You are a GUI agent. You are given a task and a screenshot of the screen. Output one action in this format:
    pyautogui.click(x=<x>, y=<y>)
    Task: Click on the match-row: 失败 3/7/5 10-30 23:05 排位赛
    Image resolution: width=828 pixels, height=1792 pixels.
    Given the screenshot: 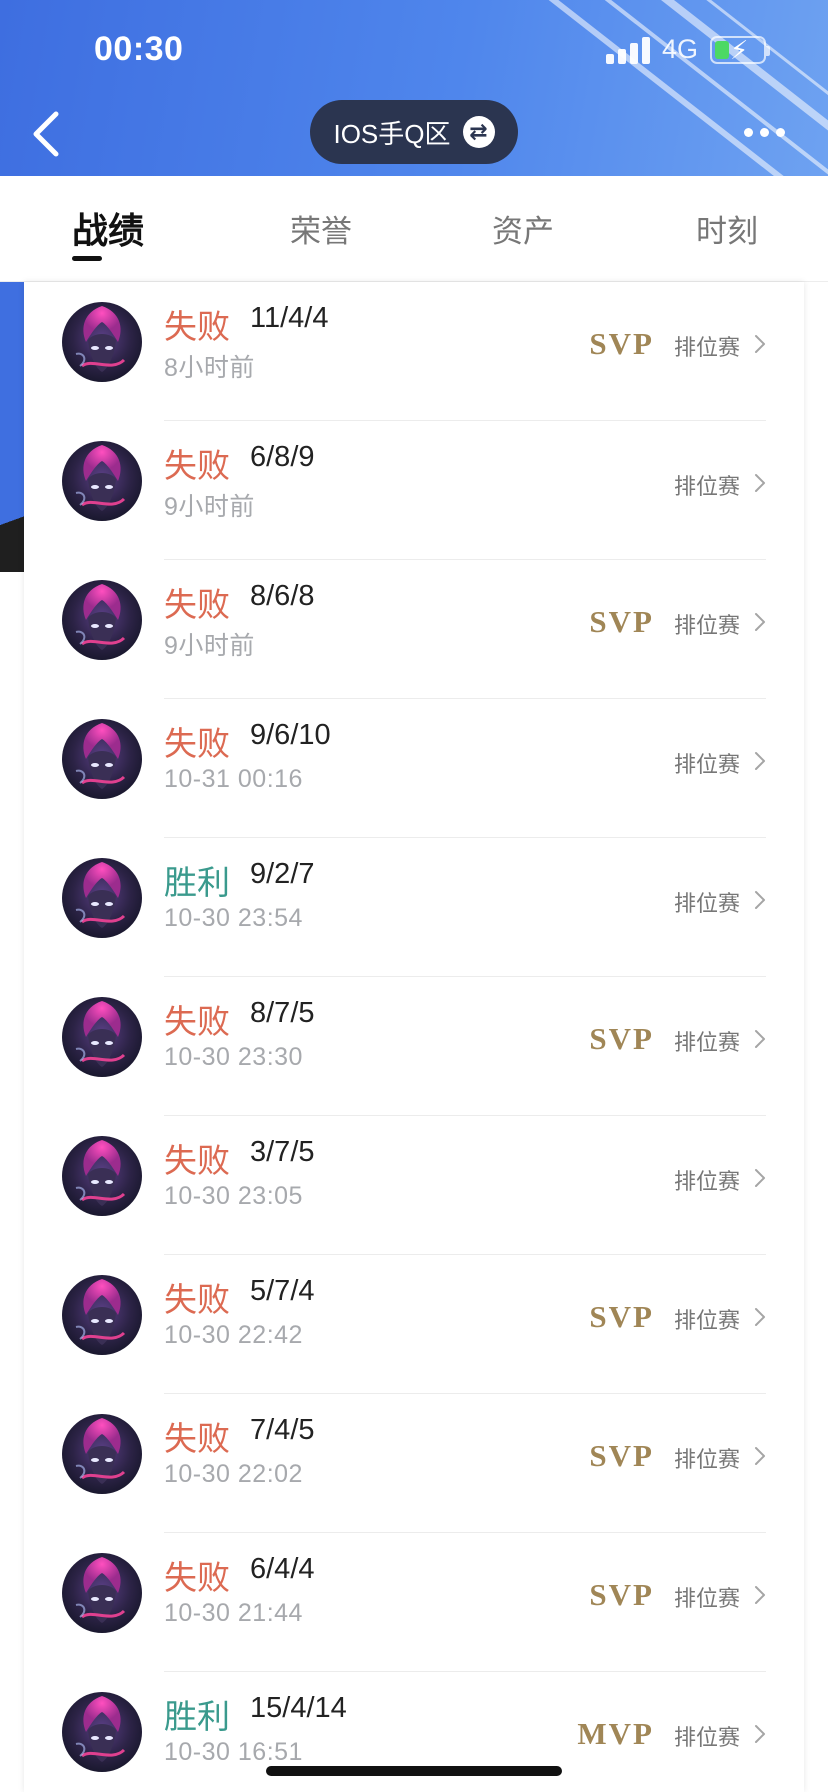 What is the action you would take?
    pyautogui.click(x=414, y=1185)
    